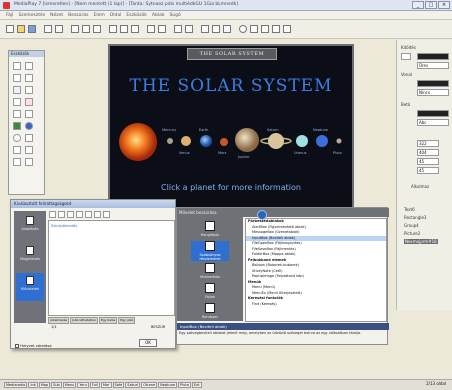 The height and width of the screenshot is (390, 452). I want to click on page-tab: Pluto, so click(184, 385).